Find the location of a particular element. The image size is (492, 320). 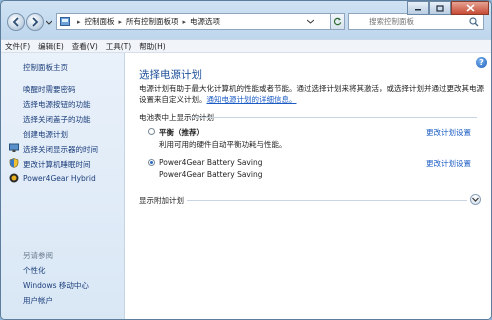

shield-icon is located at coordinates (14, 163).